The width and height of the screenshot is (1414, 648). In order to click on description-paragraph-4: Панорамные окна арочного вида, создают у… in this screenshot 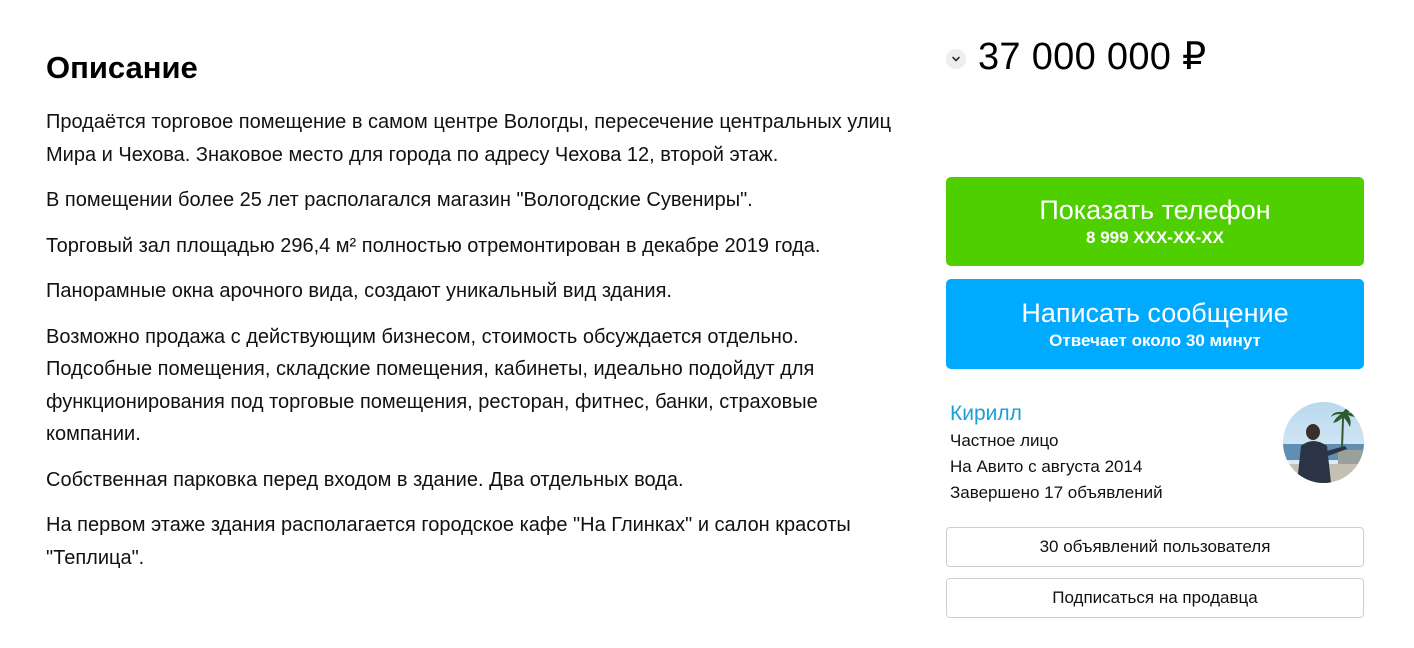, I will do `click(359, 291)`.